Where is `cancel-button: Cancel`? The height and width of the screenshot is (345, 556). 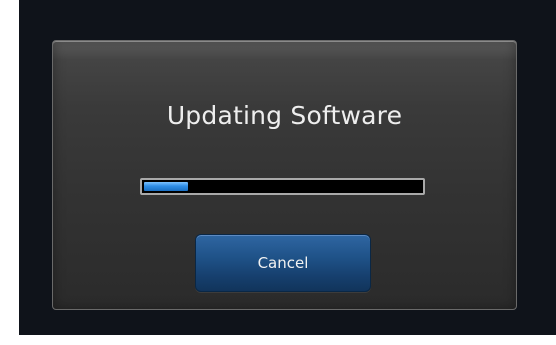
cancel-button: Cancel is located at coordinates (283, 263).